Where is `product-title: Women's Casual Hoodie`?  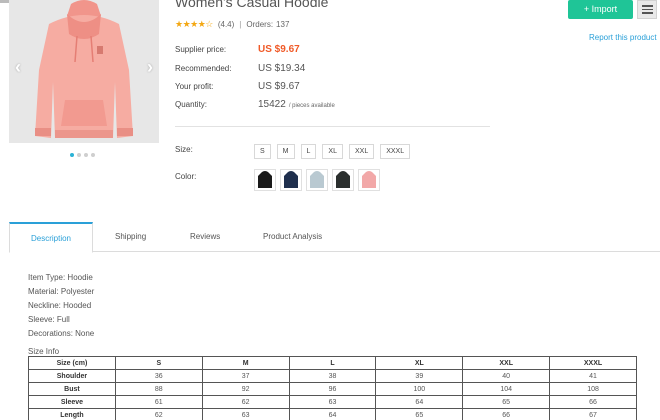
product-title: Women's Casual Hoodie is located at coordinates (252, 5).